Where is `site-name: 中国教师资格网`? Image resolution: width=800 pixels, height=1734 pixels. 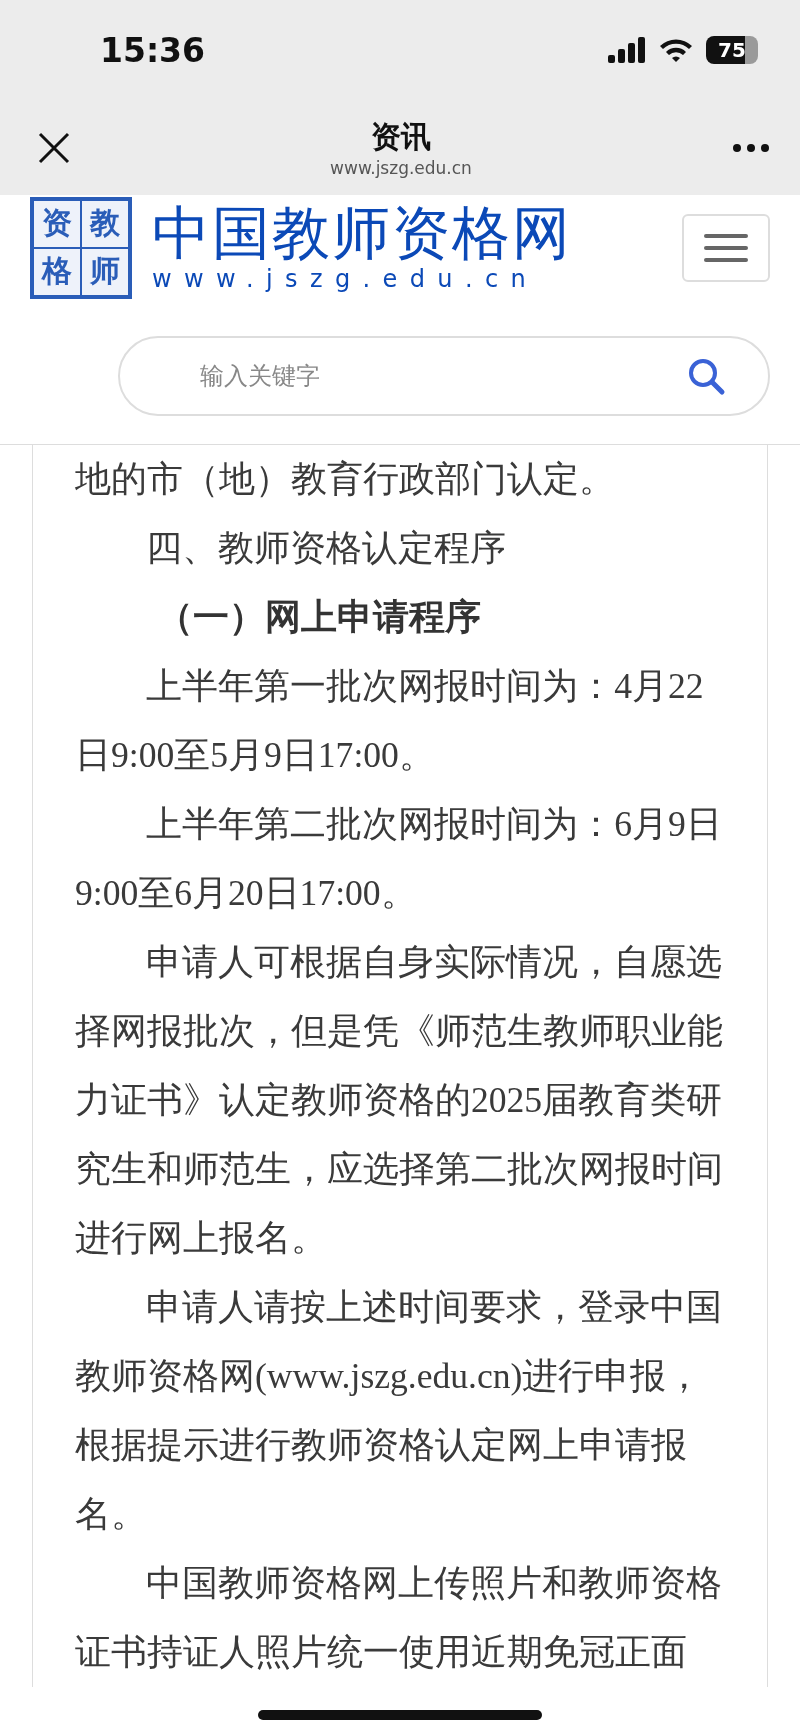 site-name: 中国教师资格网 is located at coordinates (362, 233).